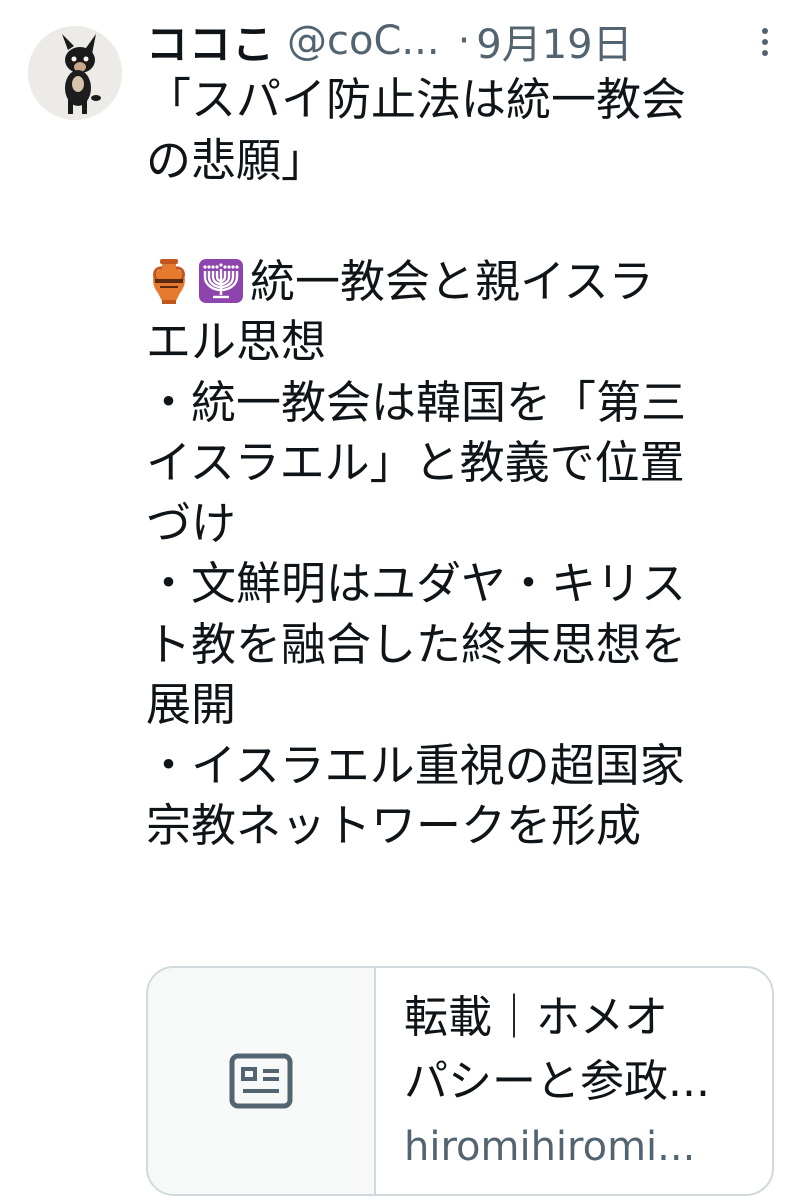  What do you see at coordinates (765, 42) in the screenshot?
I see `more-options-icon` at bounding box center [765, 42].